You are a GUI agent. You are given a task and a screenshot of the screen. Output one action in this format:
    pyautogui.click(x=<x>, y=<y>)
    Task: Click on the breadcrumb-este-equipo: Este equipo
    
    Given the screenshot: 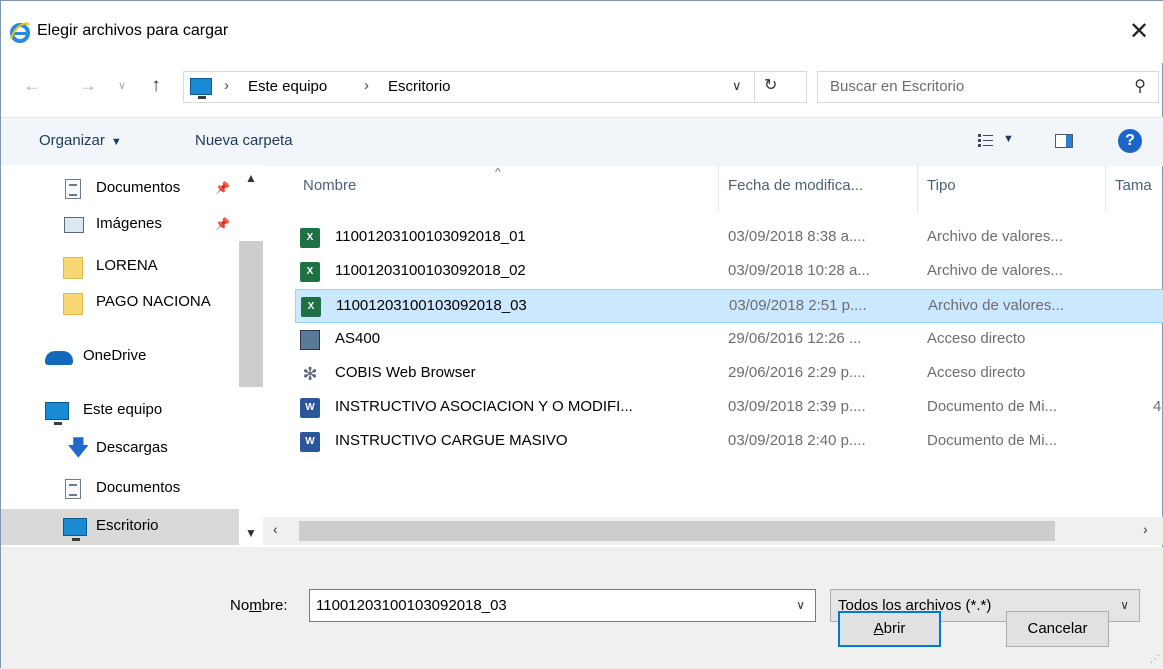 What is the action you would take?
    pyautogui.click(x=287, y=86)
    